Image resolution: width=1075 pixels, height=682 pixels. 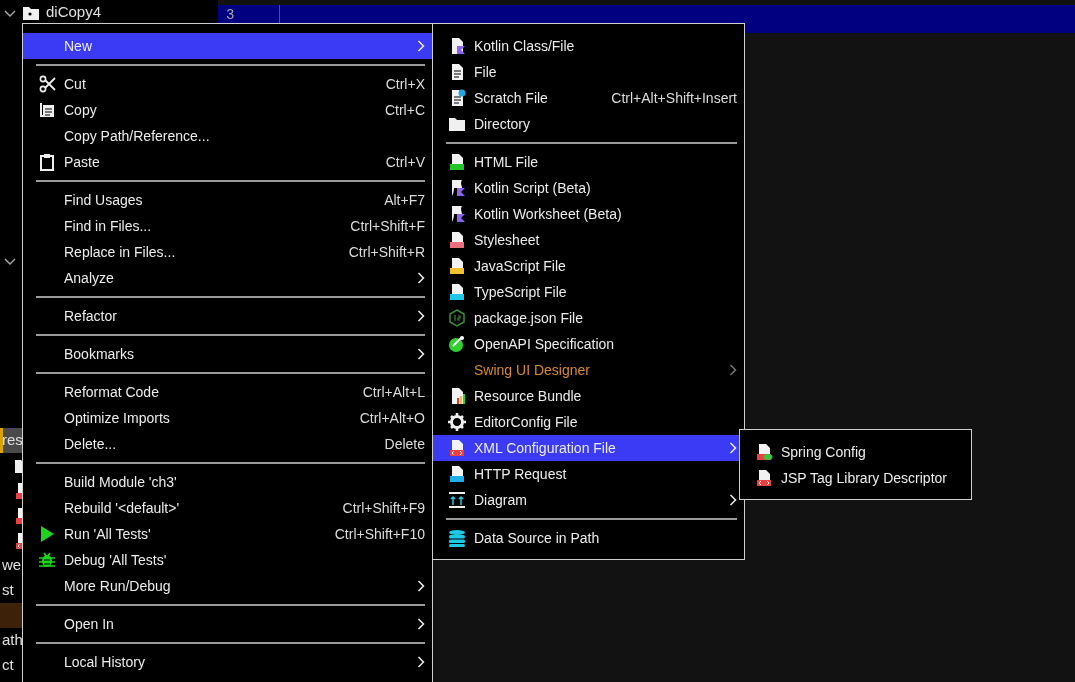 I want to click on shortcut-label: Ctrl+V, so click(x=405, y=162).